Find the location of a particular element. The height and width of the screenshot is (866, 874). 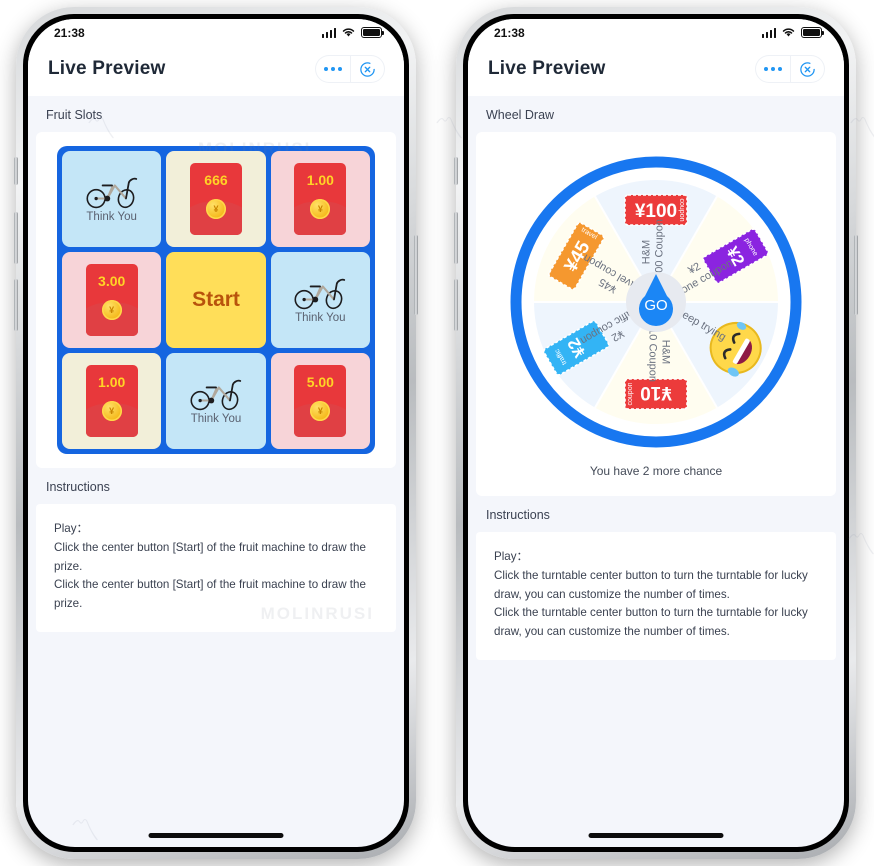

slot-cell-1: 666 ¥ is located at coordinates (216, 199).